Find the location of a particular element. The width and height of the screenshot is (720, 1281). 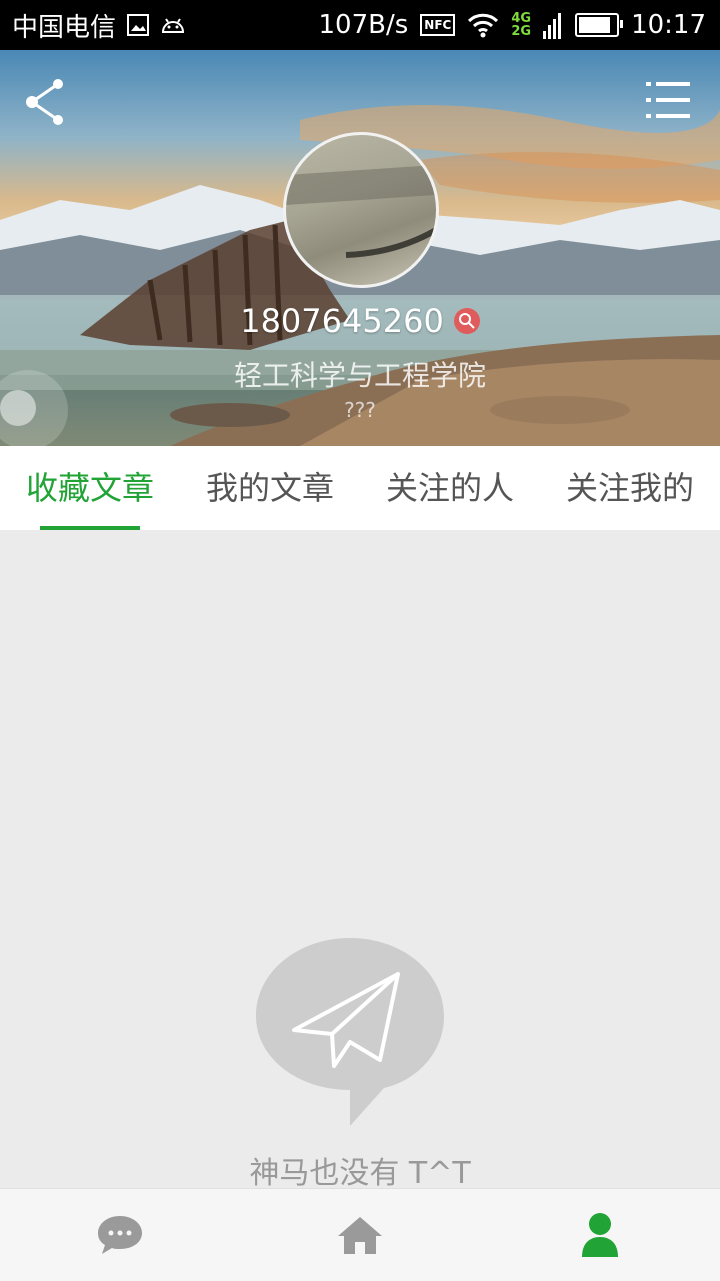

profile-tabs: 收藏文章 我的文章 关注的人 关注我的 is located at coordinates (360, 488).